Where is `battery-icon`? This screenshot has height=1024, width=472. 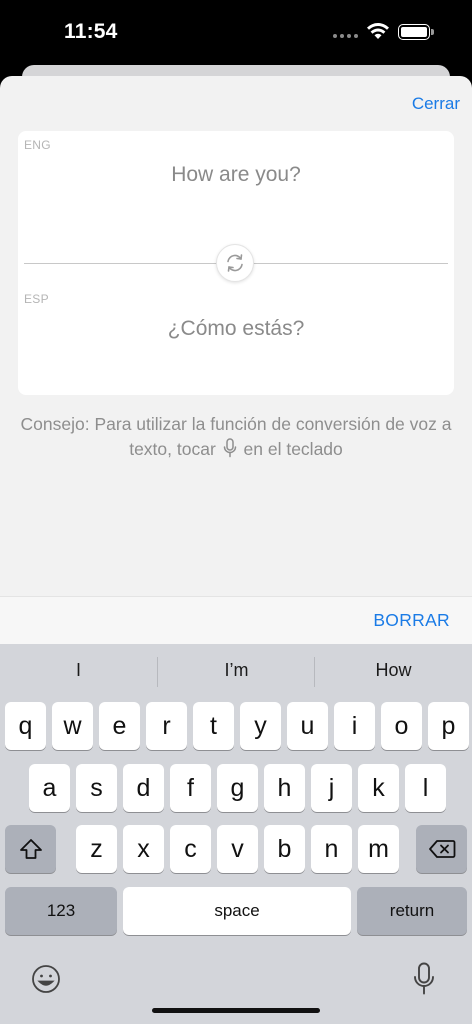
battery-icon is located at coordinates (414, 32).